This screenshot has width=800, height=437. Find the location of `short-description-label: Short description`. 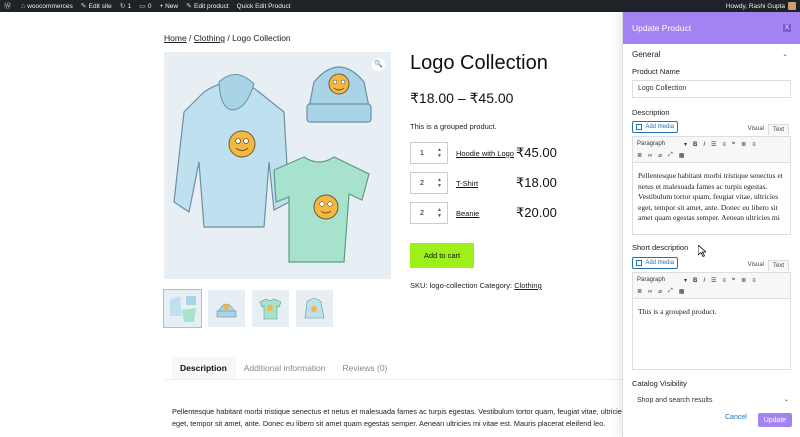

short-description-label: Short description is located at coordinates (660, 247).